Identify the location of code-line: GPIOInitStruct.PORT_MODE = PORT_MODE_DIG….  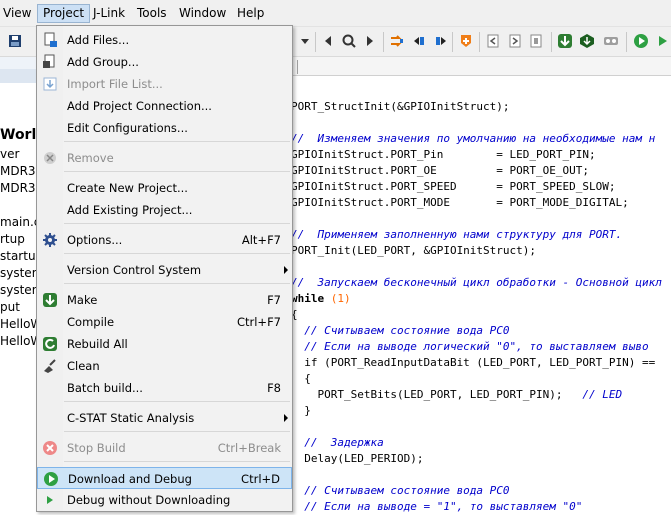
(460, 202).